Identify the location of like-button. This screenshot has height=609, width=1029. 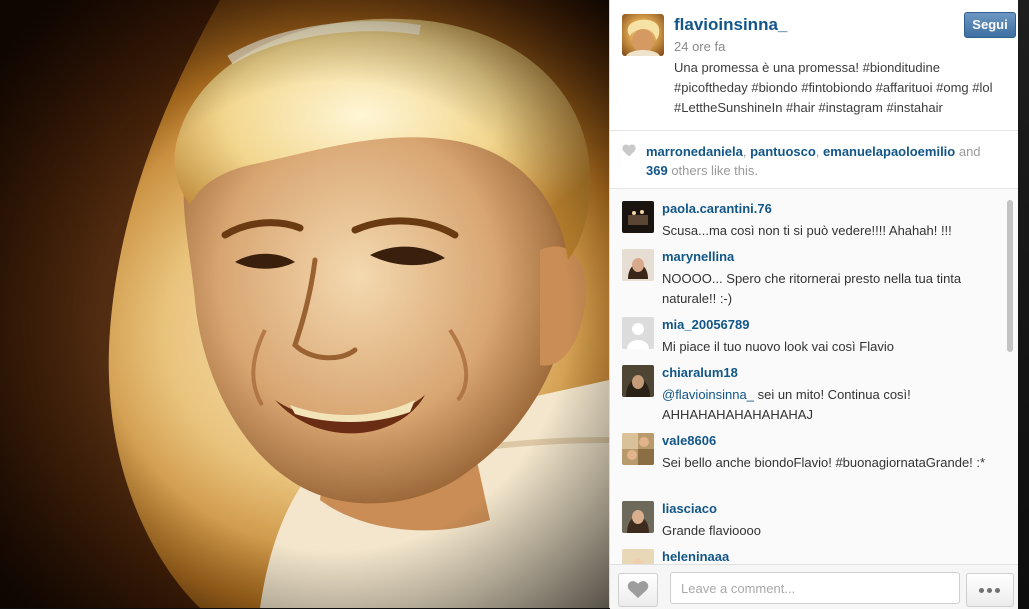
(638, 590).